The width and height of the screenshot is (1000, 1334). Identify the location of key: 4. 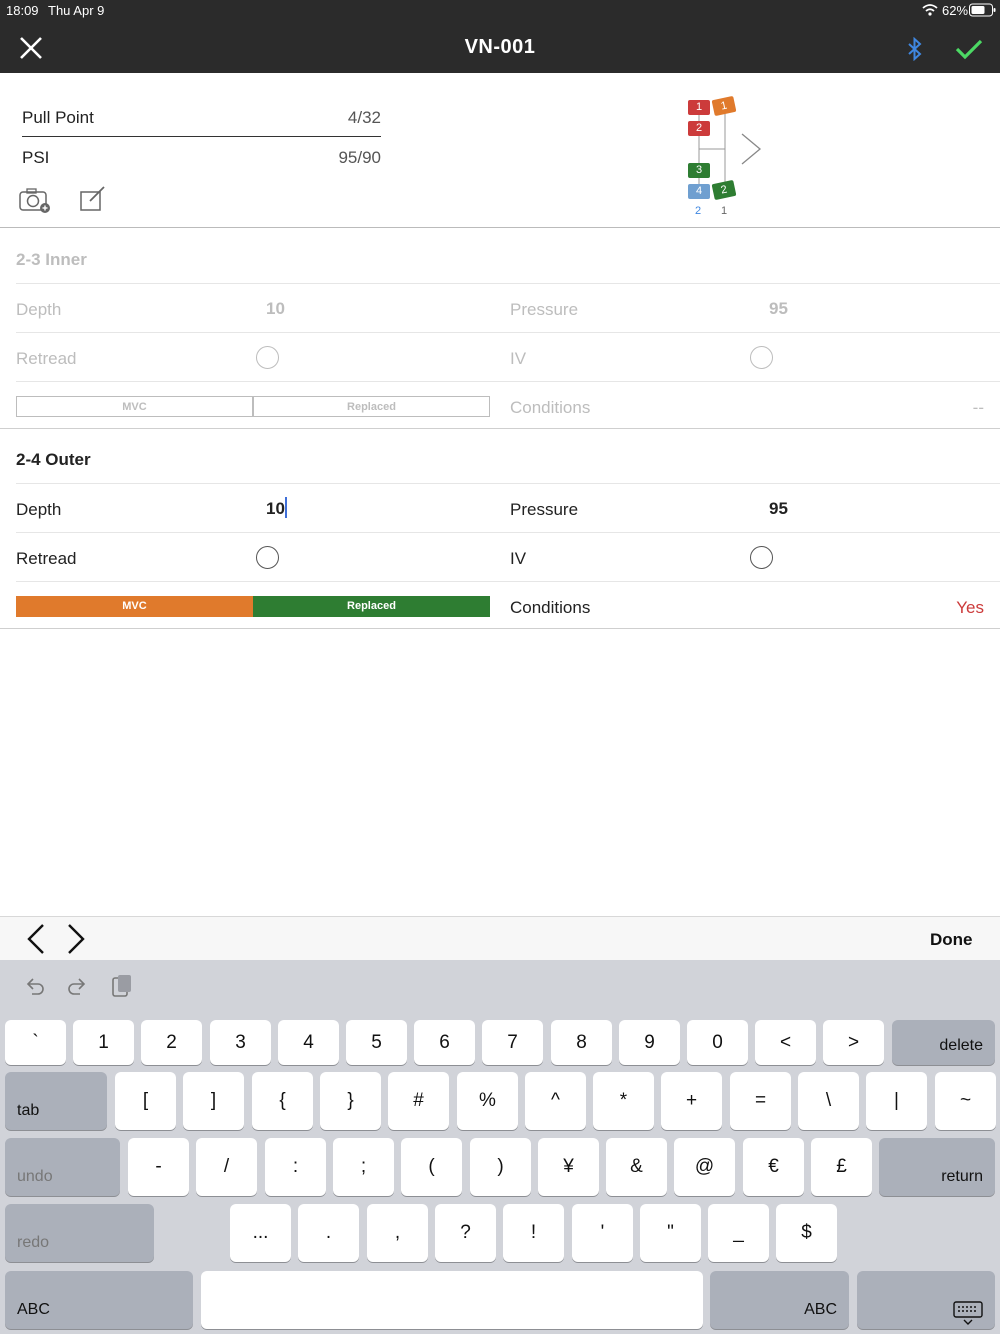
(308, 1042).